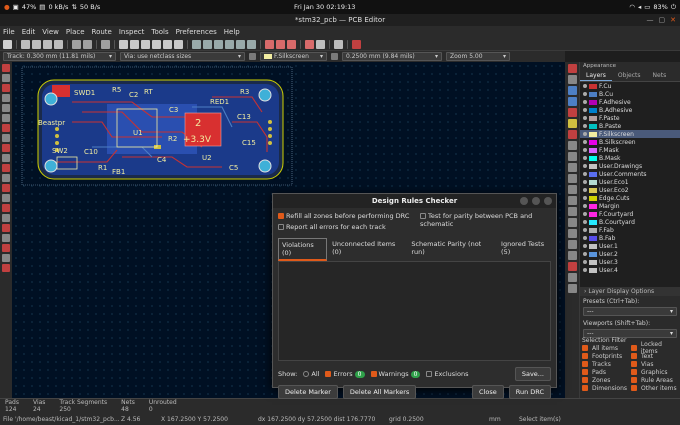 This screenshot has height=425, width=680. What do you see at coordinates (655, 380) in the screenshot?
I see `filter-item: Rule Areas` at bounding box center [655, 380].